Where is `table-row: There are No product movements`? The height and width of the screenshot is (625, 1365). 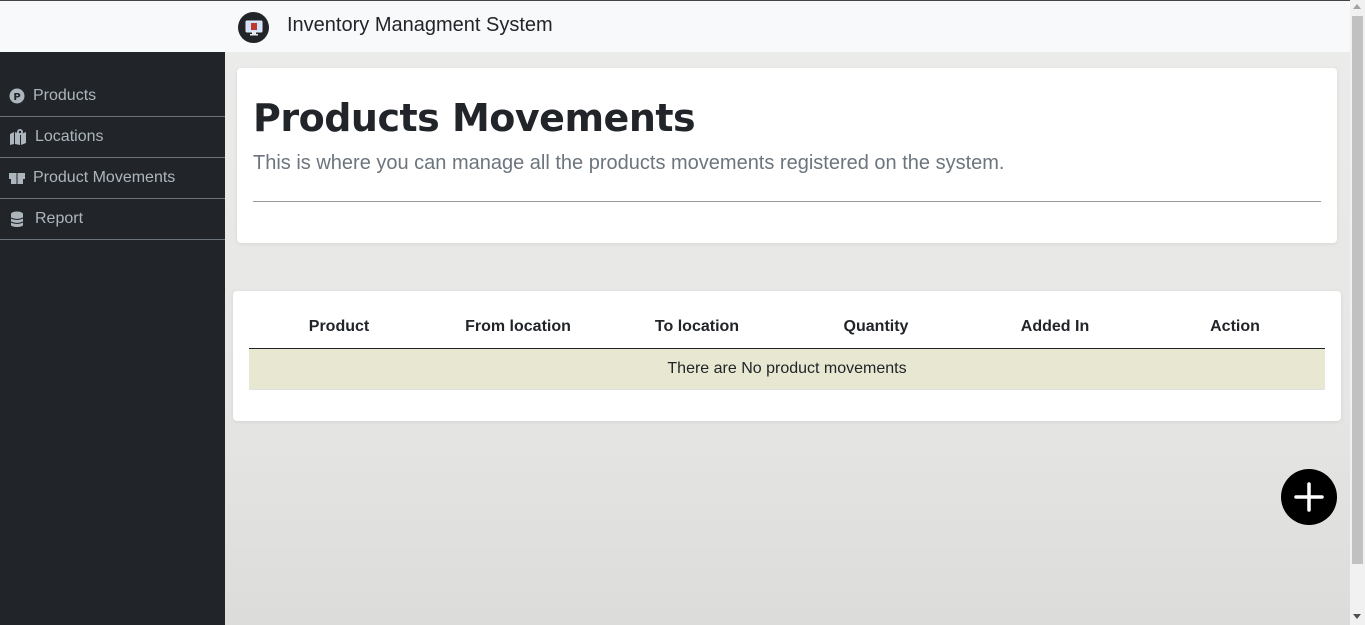 table-row: There are No product movements is located at coordinates (787, 369).